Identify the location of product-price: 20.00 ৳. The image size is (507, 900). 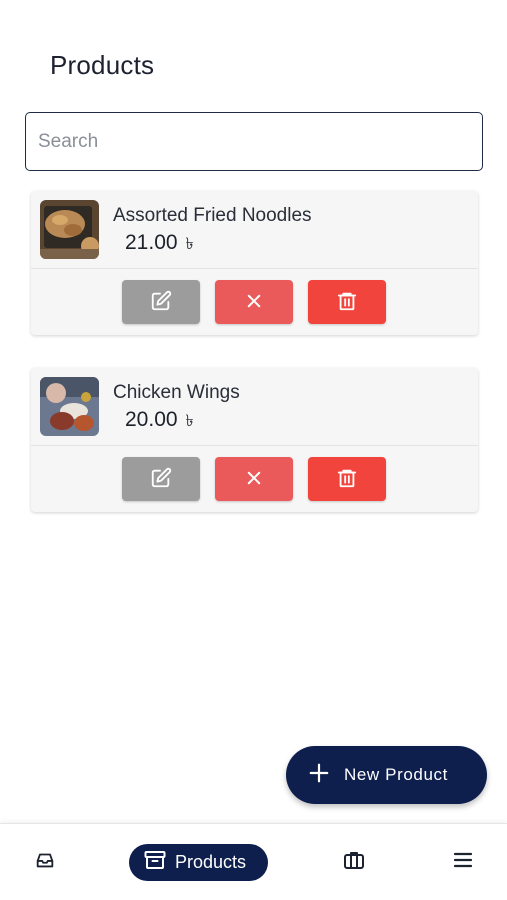
(159, 421).